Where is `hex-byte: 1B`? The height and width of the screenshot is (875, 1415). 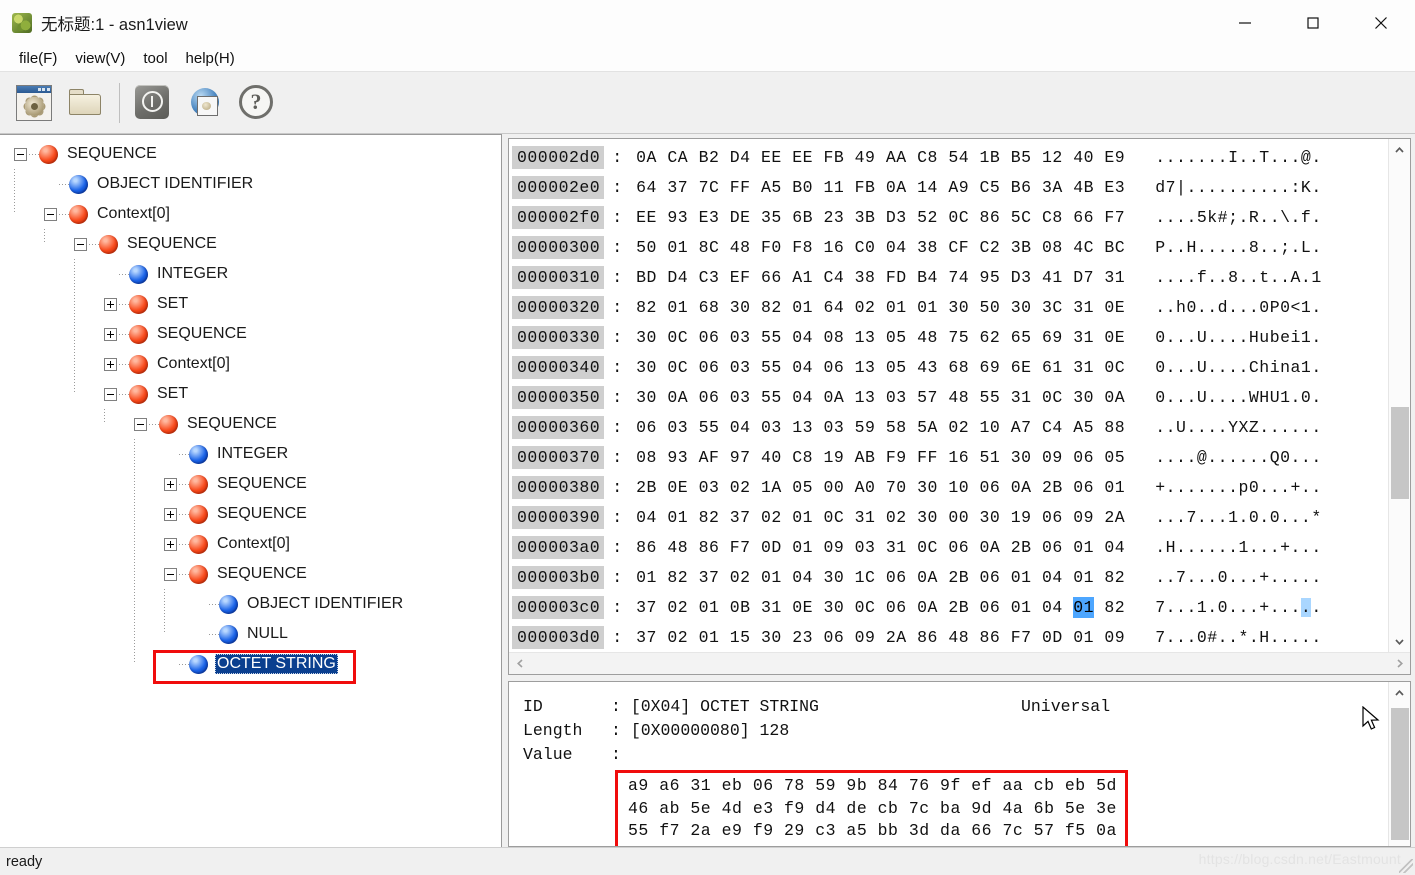 hex-byte: 1B is located at coordinates (990, 157).